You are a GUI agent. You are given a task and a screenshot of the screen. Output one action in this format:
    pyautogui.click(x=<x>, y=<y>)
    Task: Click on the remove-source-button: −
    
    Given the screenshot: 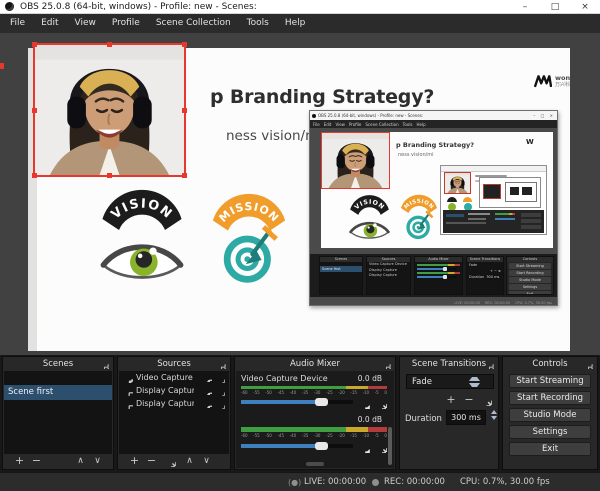 What is the action you would take?
    pyautogui.click(x=151, y=461)
    